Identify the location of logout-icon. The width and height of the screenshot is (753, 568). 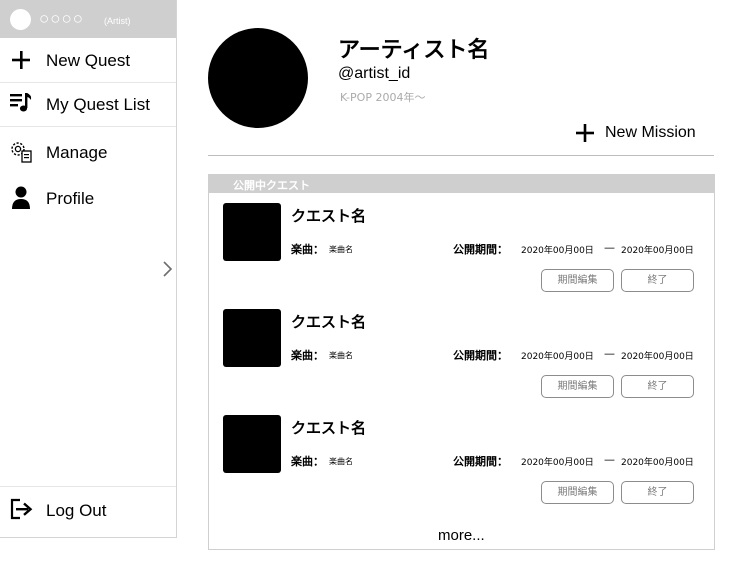
(21, 509).